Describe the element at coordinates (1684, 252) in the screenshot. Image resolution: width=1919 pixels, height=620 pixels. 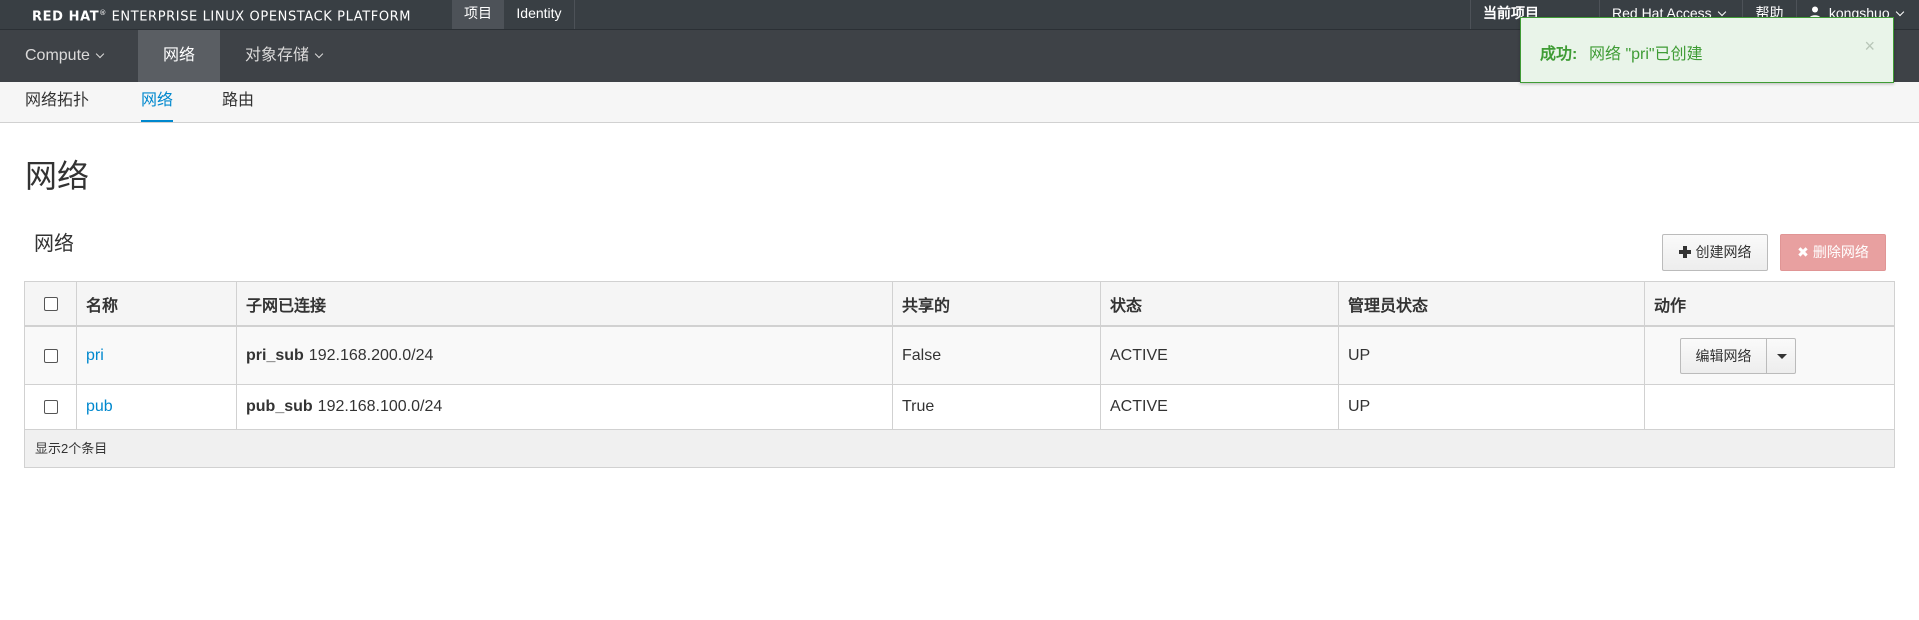
I see `plus-icon` at that location.